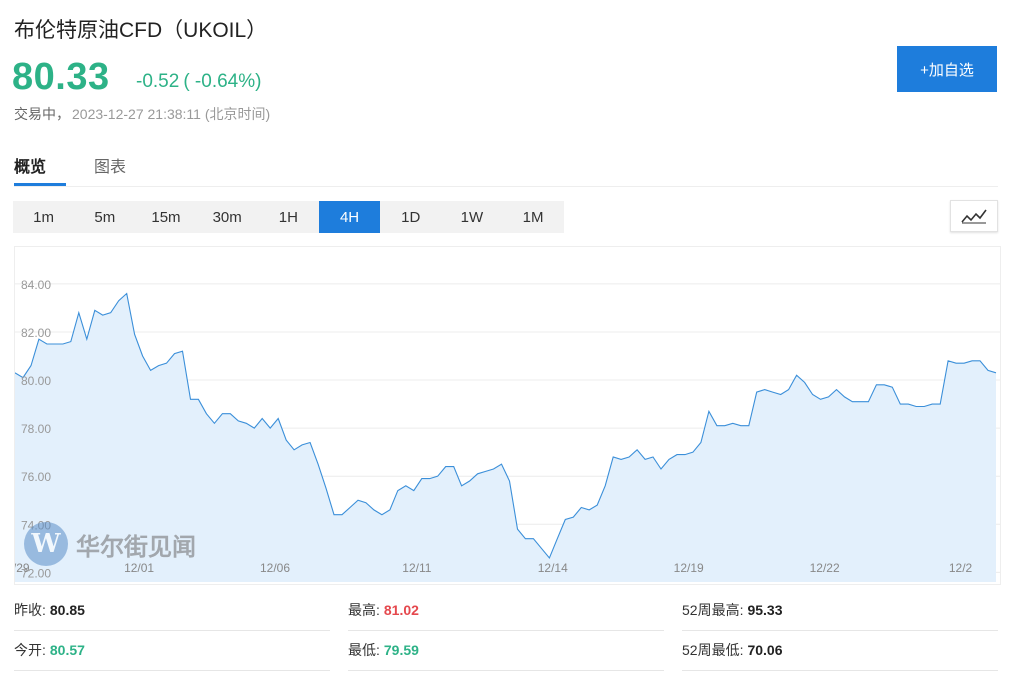 Image resolution: width=1024 pixels, height=687 pixels. I want to click on chart-type-button, so click(974, 216).